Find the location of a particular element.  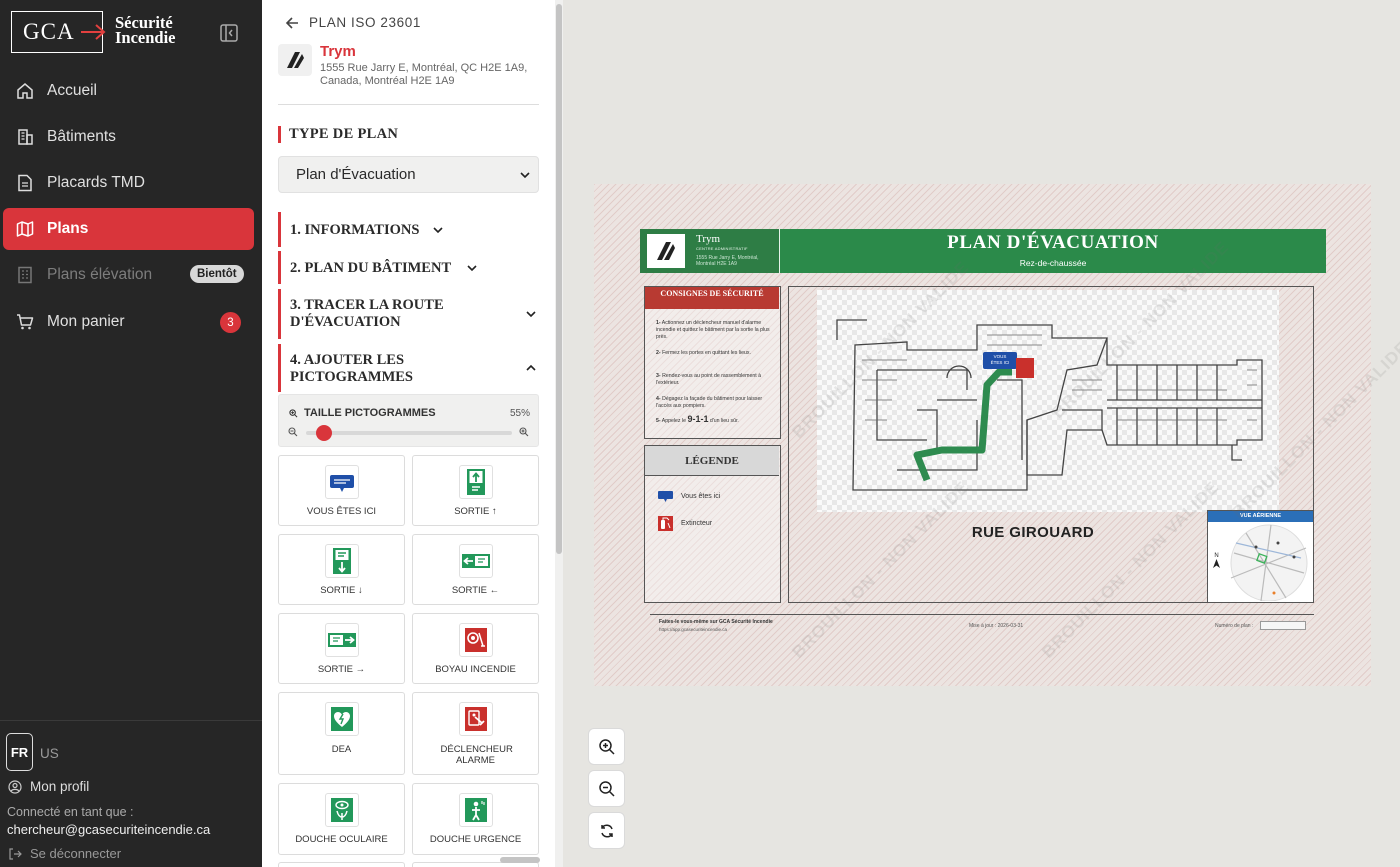

plan-type-select: Plan d'Évacuation is located at coordinates (408, 174).